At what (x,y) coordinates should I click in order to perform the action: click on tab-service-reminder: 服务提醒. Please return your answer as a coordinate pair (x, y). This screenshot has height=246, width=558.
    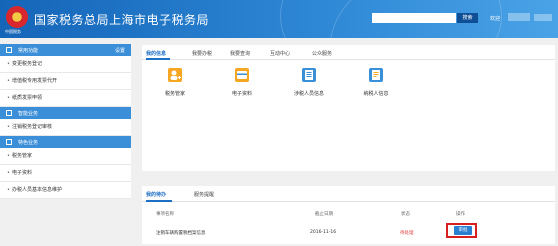
    Looking at the image, I should click on (204, 194).